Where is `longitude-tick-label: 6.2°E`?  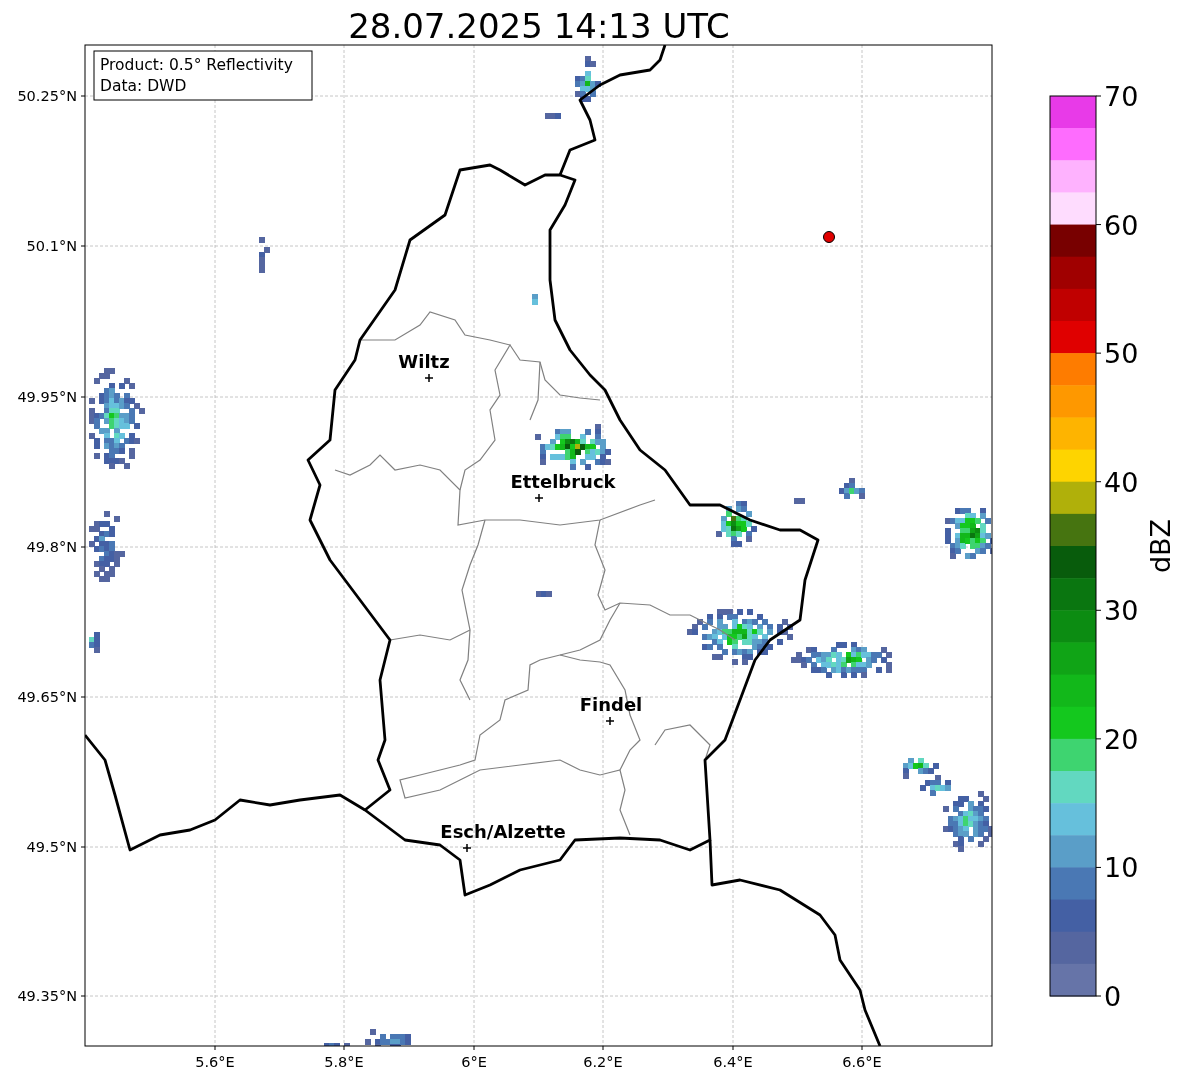
longitude-tick-label: 6.2°E is located at coordinates (603, 1062).